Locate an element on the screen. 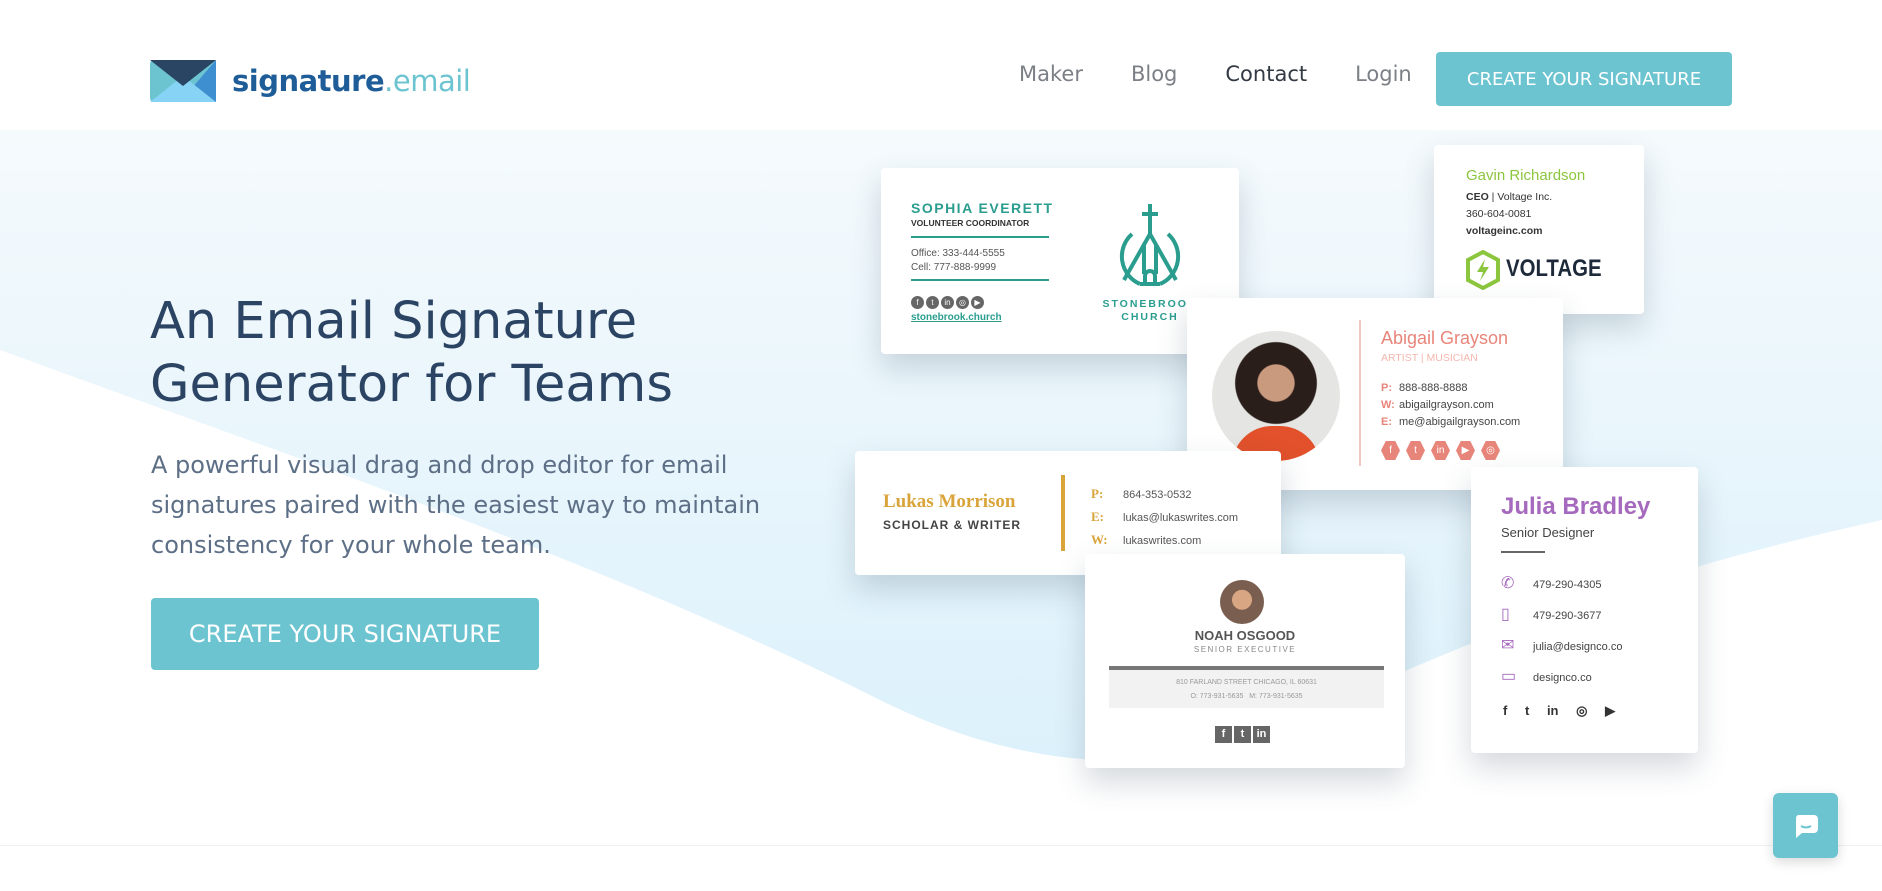 The height and width of the screenshot is (891, 1882). brand-name: signature.email is located at coordinates (351, 81).